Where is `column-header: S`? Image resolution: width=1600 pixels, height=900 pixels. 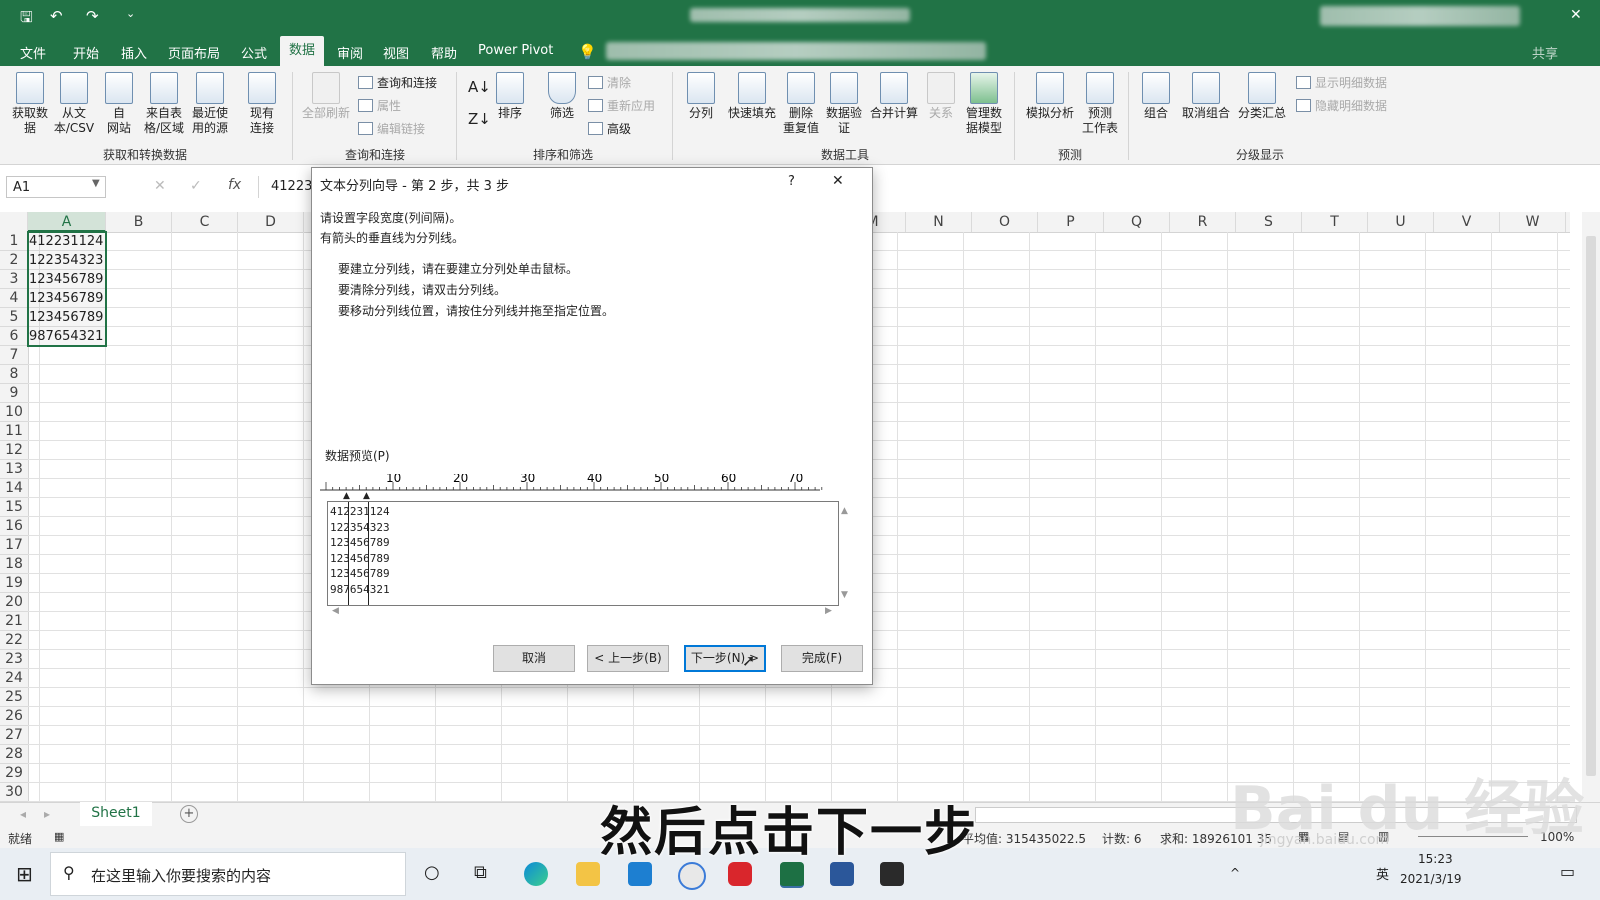
column-header: S is located at coordinates (1269, 222).